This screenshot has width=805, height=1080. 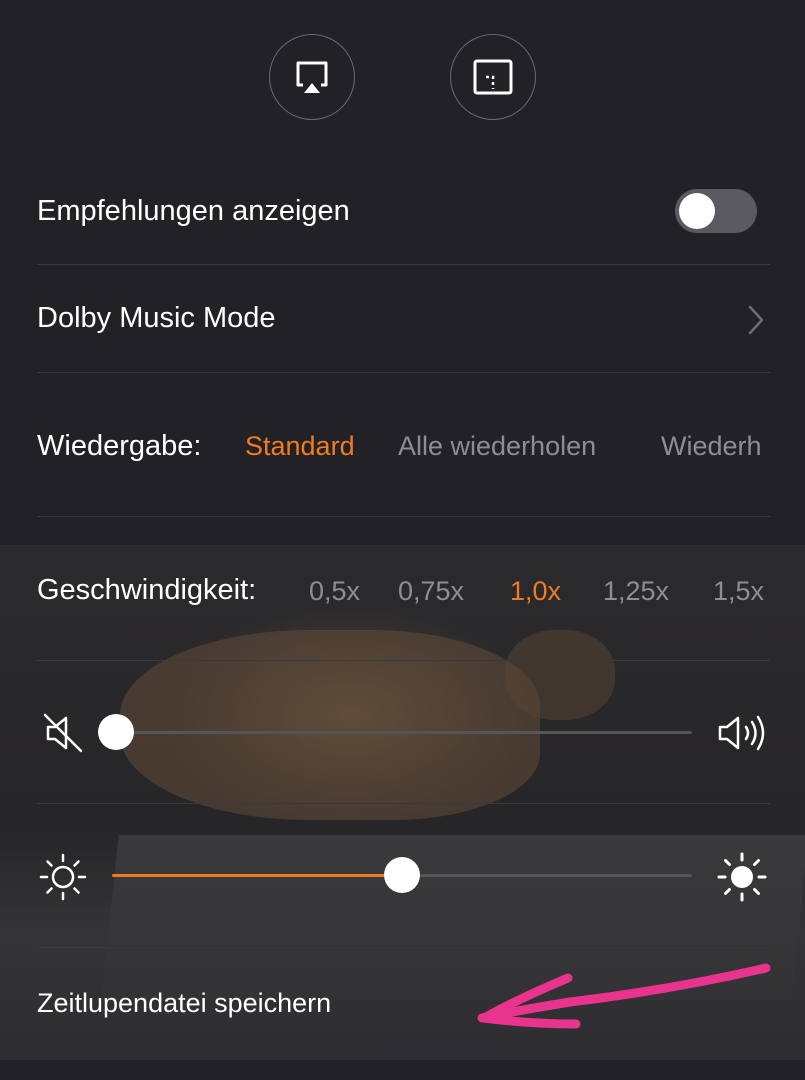 What do you see at coordinates (738, 591) in the screenshot?
I see `speed-option-1-5x: 1,5x` at bounding box center [738, 591].